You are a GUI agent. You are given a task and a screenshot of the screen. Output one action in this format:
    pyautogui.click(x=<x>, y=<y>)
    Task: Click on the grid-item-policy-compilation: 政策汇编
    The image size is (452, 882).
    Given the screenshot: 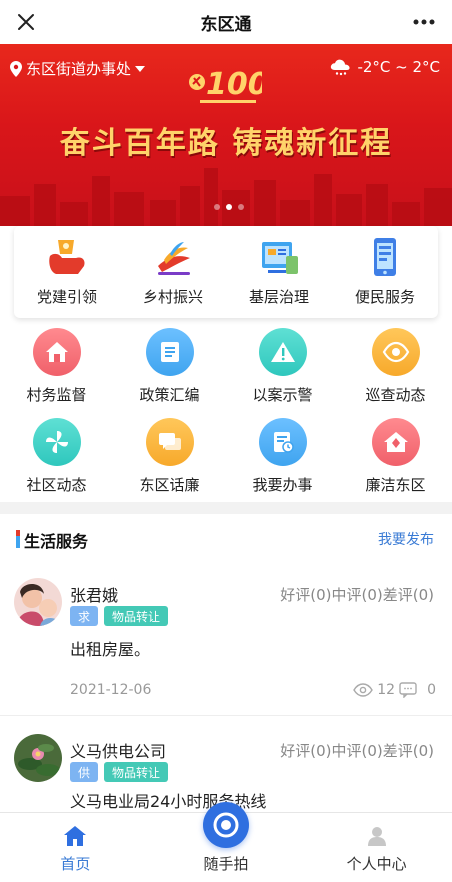 What is the action you would take?
    pyautogui.click(x=169, y=371)
    